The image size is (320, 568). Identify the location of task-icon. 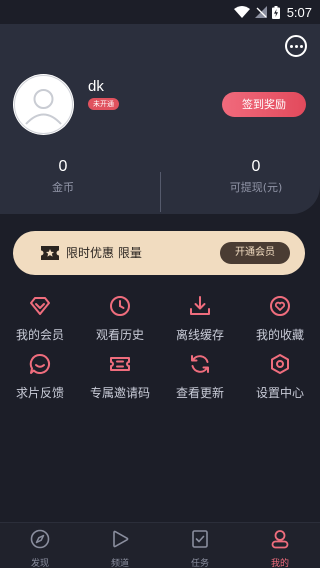
(200, 539).